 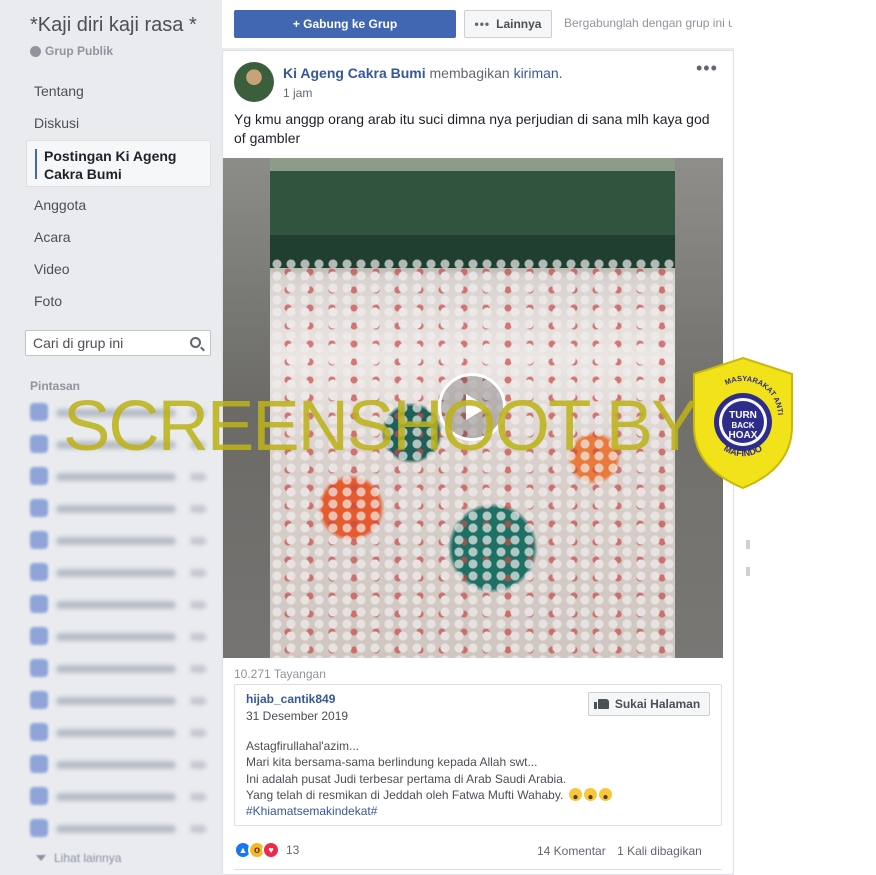 What do you see at coordinates (118, 163) in the screenshot?
I see `nav-postingan-active: Postingan Ki Ageng Cakra Bumi` at bounding box center [118, 163].